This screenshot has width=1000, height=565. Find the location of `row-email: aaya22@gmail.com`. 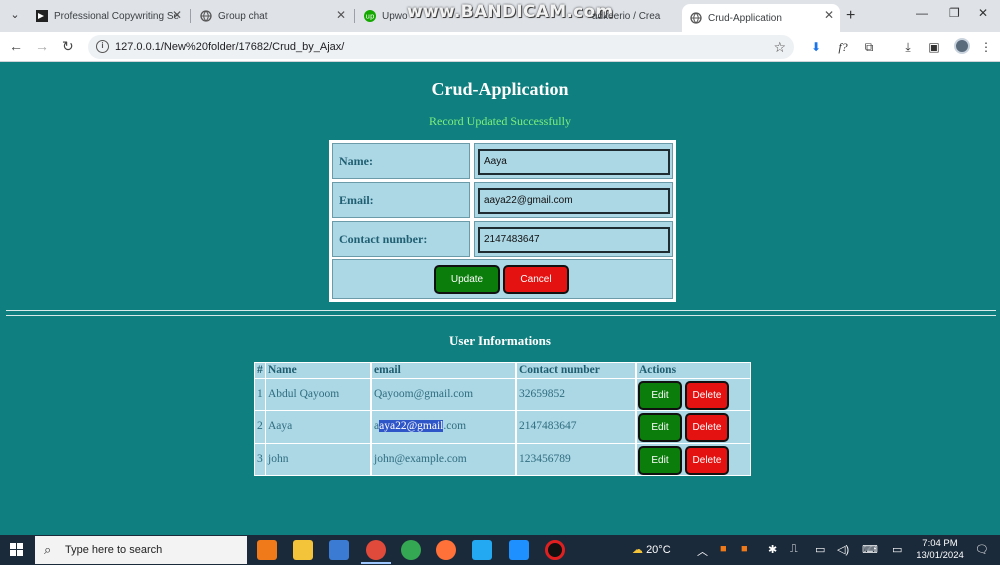

row-email: aaya22@gmail.com is located at coordinates (443, 427).